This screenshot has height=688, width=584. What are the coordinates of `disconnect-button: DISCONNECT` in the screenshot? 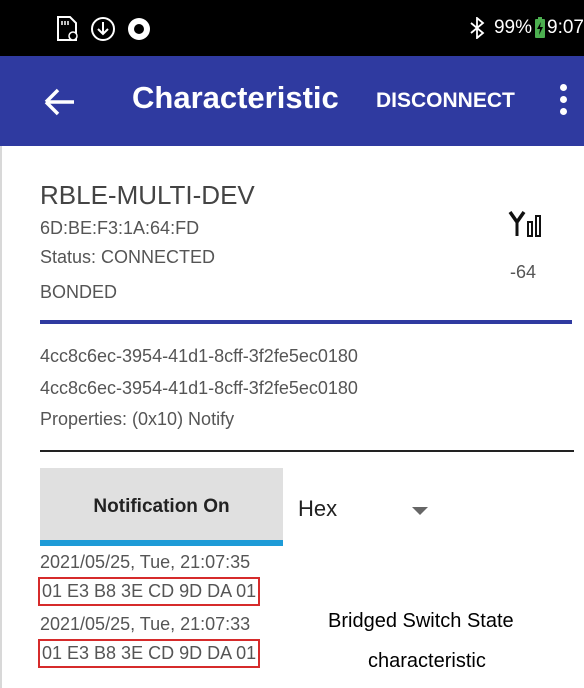 It's located at (445, 101).